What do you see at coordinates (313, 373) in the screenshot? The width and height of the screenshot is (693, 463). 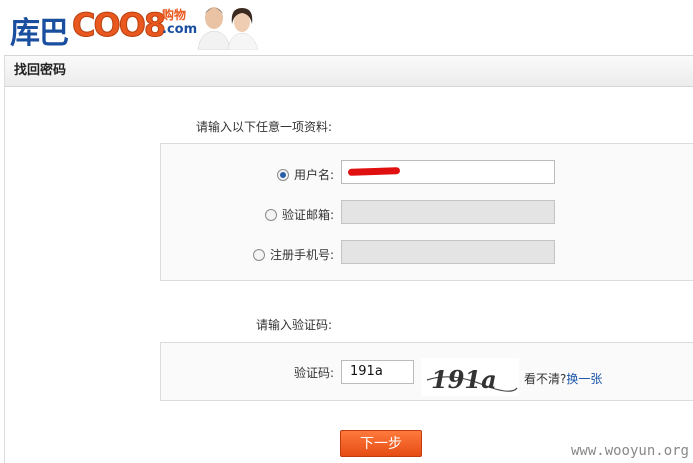 I see `captcha-label: 验证码:` at bounding box center [313, 373].